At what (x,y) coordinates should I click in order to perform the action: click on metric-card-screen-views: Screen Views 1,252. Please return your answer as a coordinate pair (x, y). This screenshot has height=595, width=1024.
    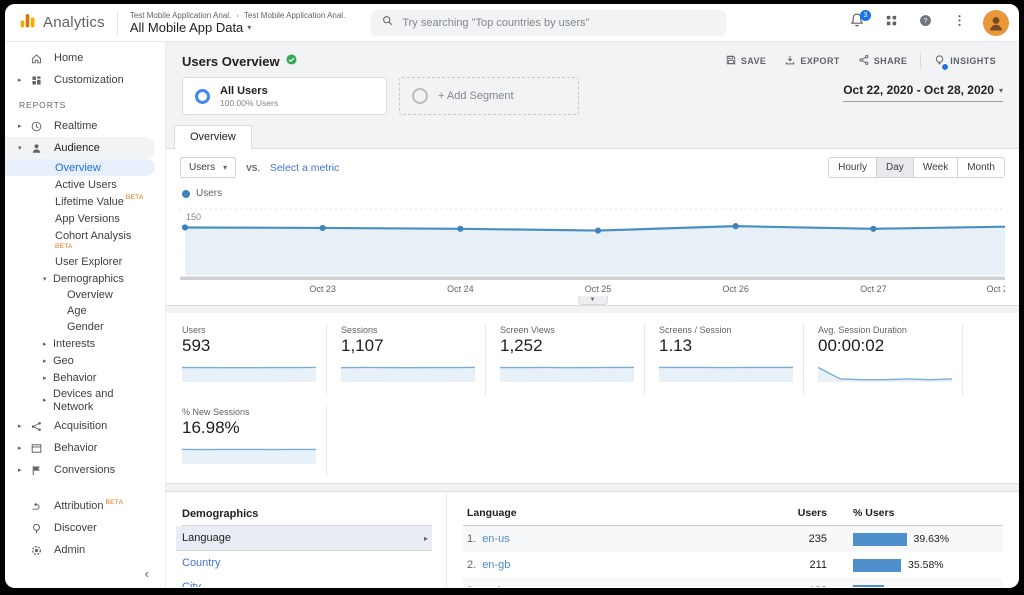
    Looking at the image, I should click on (571, 359).